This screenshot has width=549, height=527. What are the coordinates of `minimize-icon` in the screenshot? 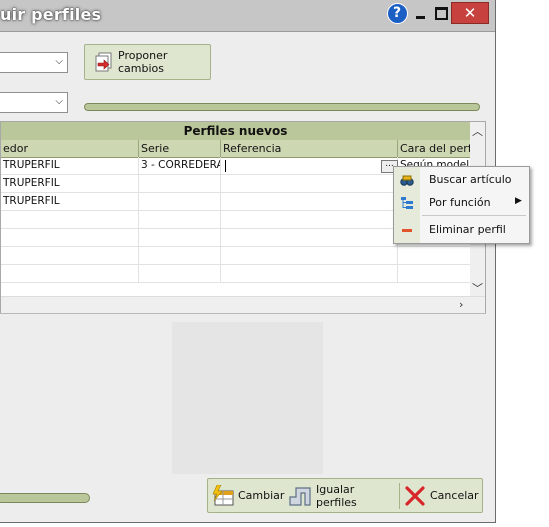 It's located at (420, 17).